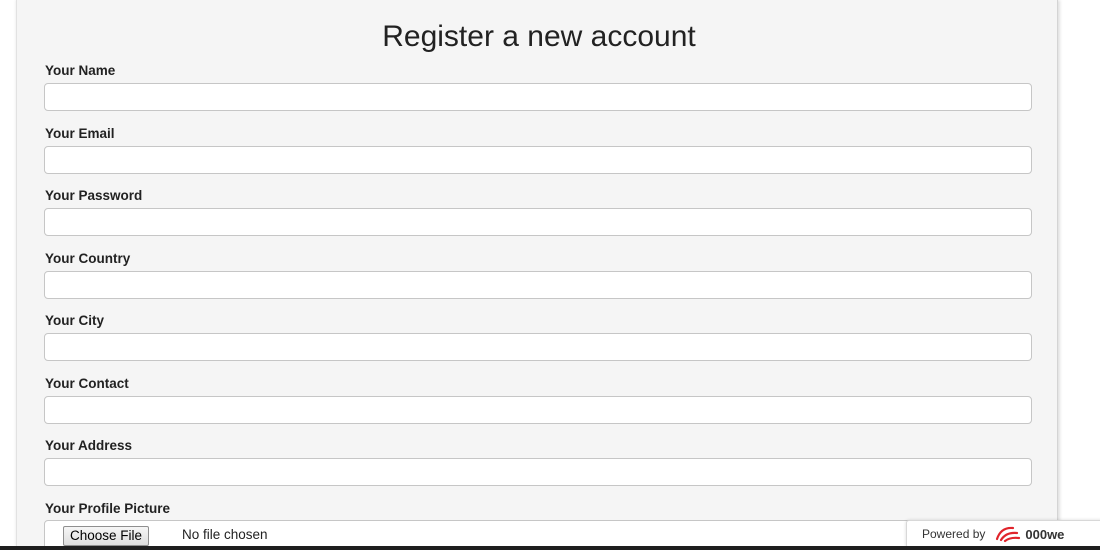  I want to click on country-label: Your Country, so click(88, 258).